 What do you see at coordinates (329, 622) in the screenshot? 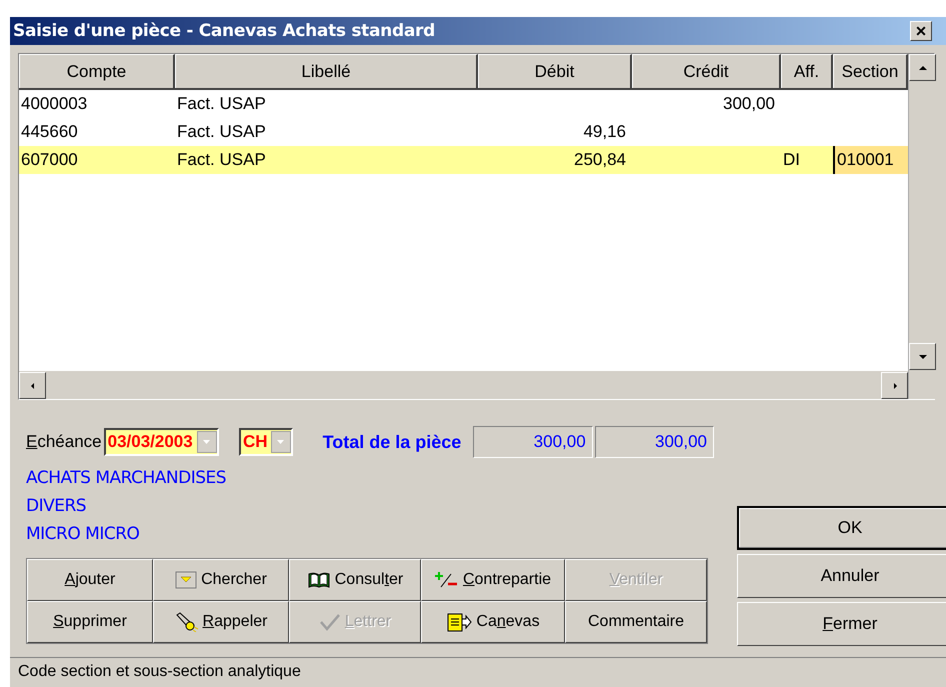
I see `checkmark-icon` at bounding box center [329, 622].